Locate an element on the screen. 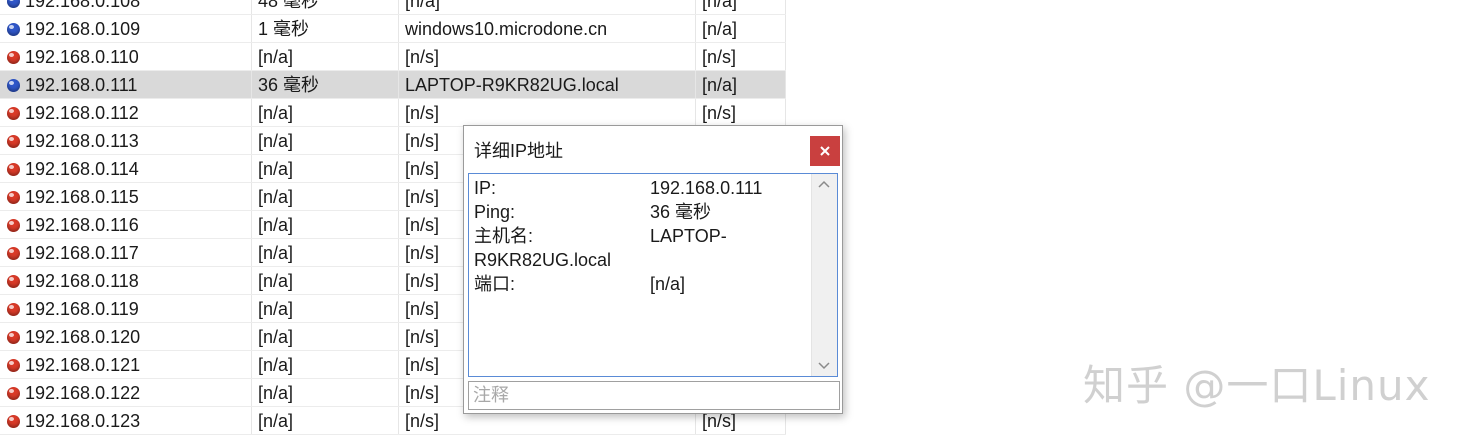  table-row: 192.168.0.110 [n/a] [n/s] [n/s] is located at coordinates (393, 57).